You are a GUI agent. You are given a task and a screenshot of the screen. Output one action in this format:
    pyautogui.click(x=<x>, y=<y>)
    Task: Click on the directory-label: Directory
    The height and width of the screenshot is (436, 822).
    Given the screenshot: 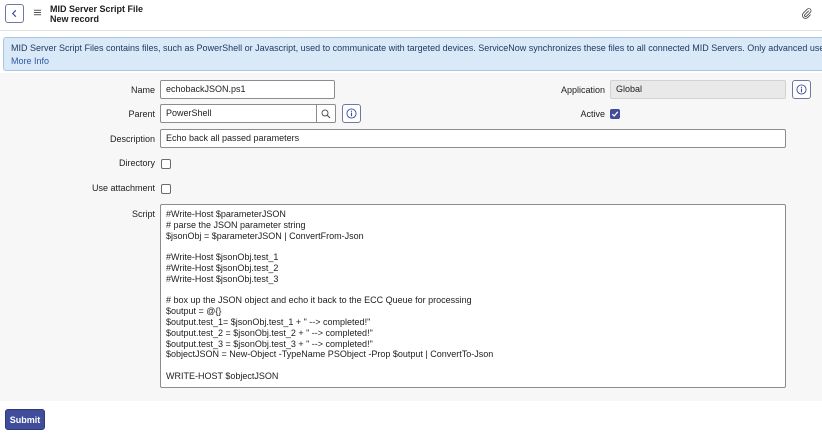 What is the action you would take?
    pyautogui.click(x=136, y=163)
    